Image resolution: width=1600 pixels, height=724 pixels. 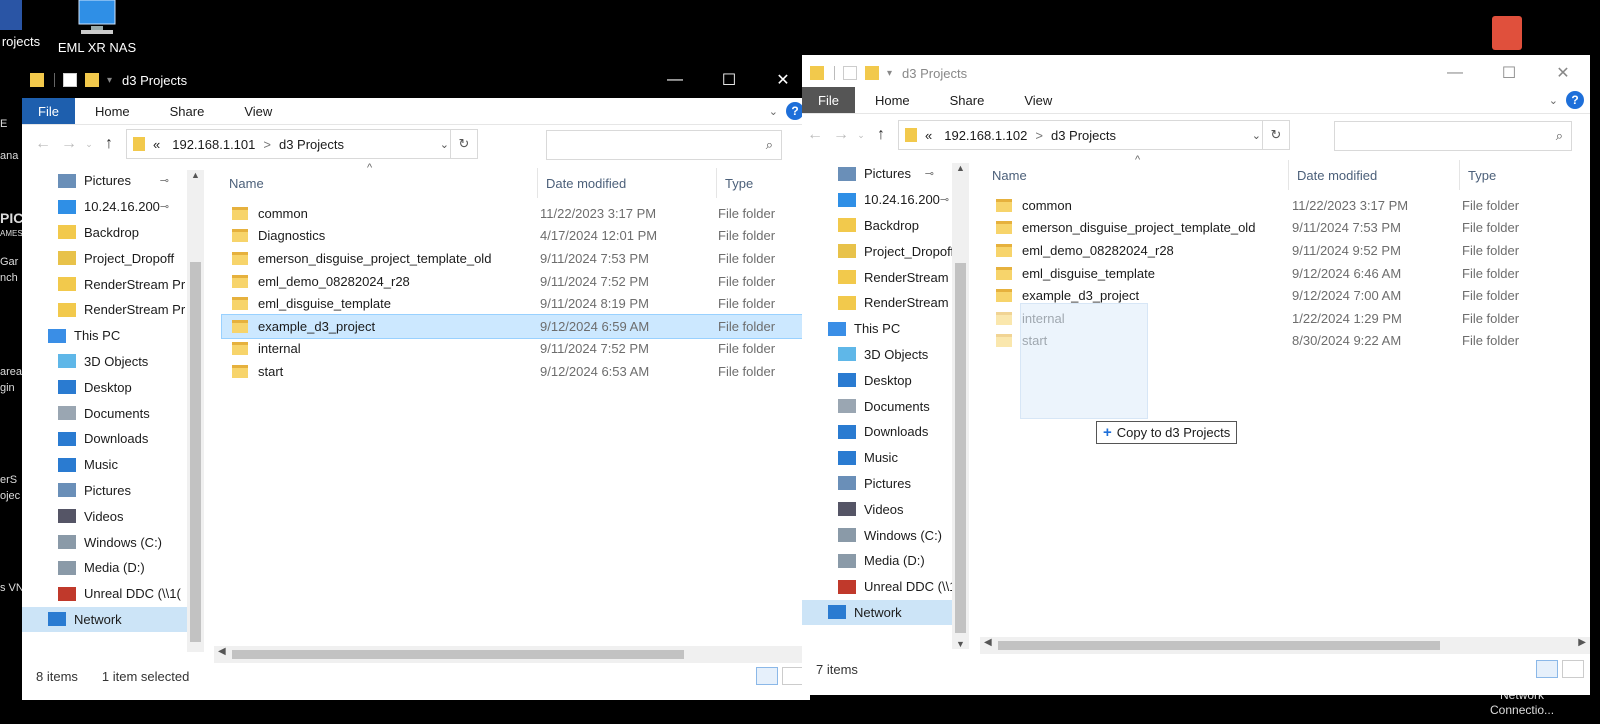 I want to click on recent-locations-icon: ⌄, so click(x=89, y=144).